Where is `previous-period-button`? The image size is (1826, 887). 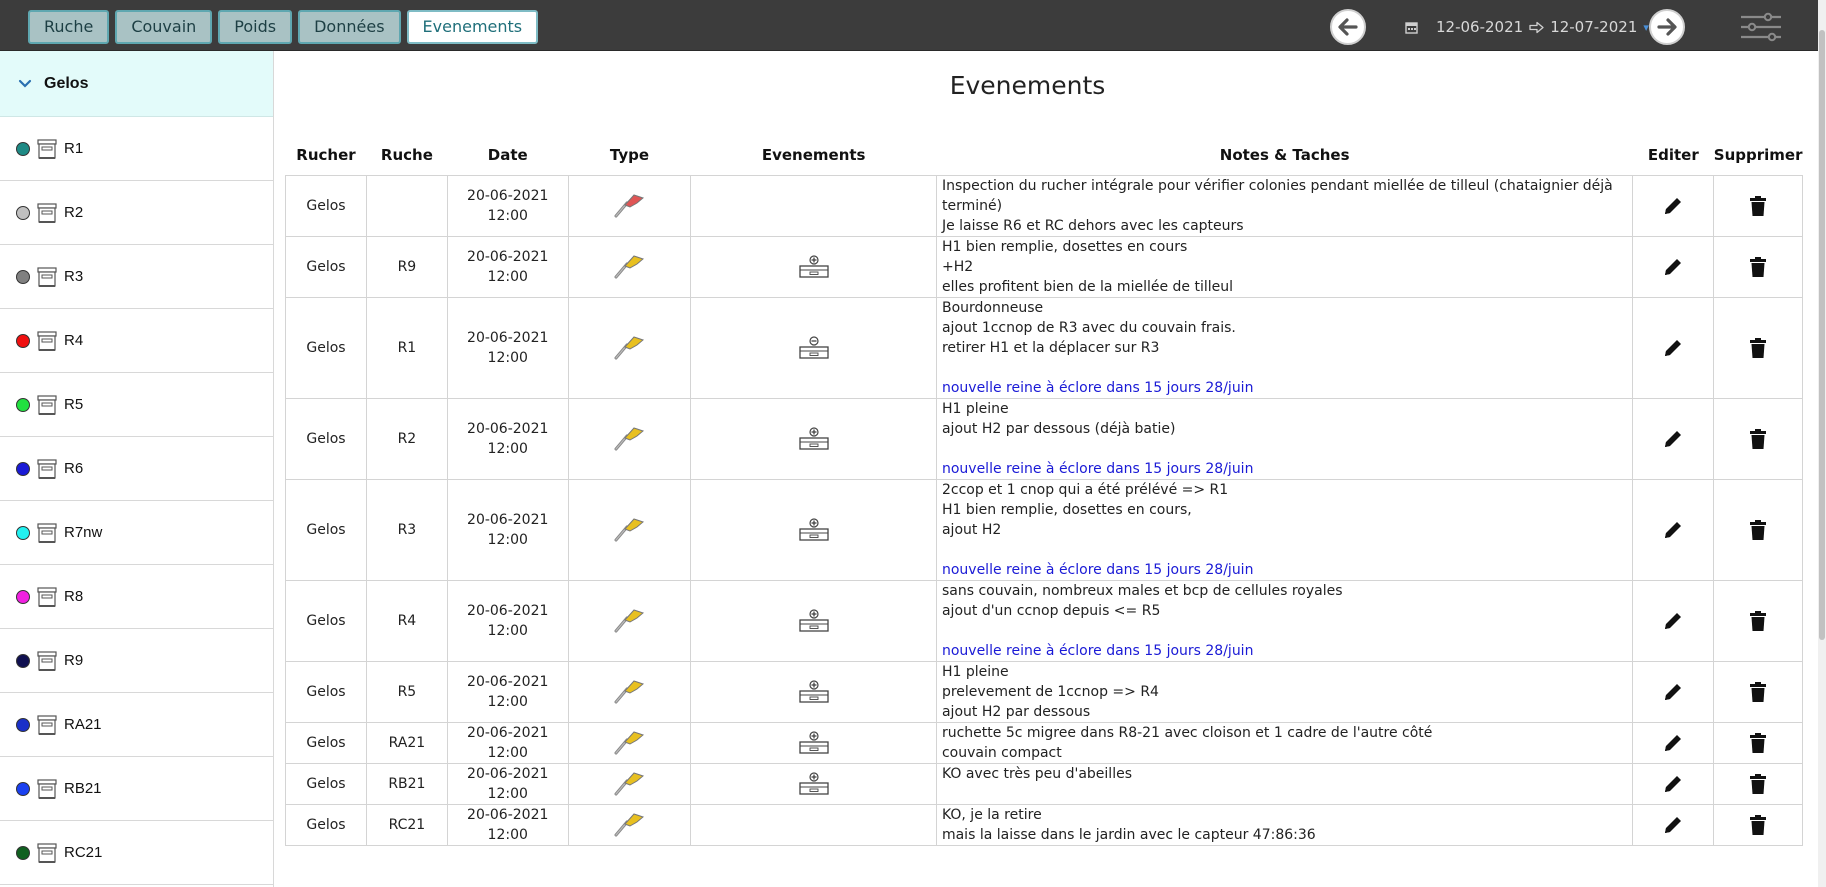 previous-period-button is located at coordinates (1348, 27).